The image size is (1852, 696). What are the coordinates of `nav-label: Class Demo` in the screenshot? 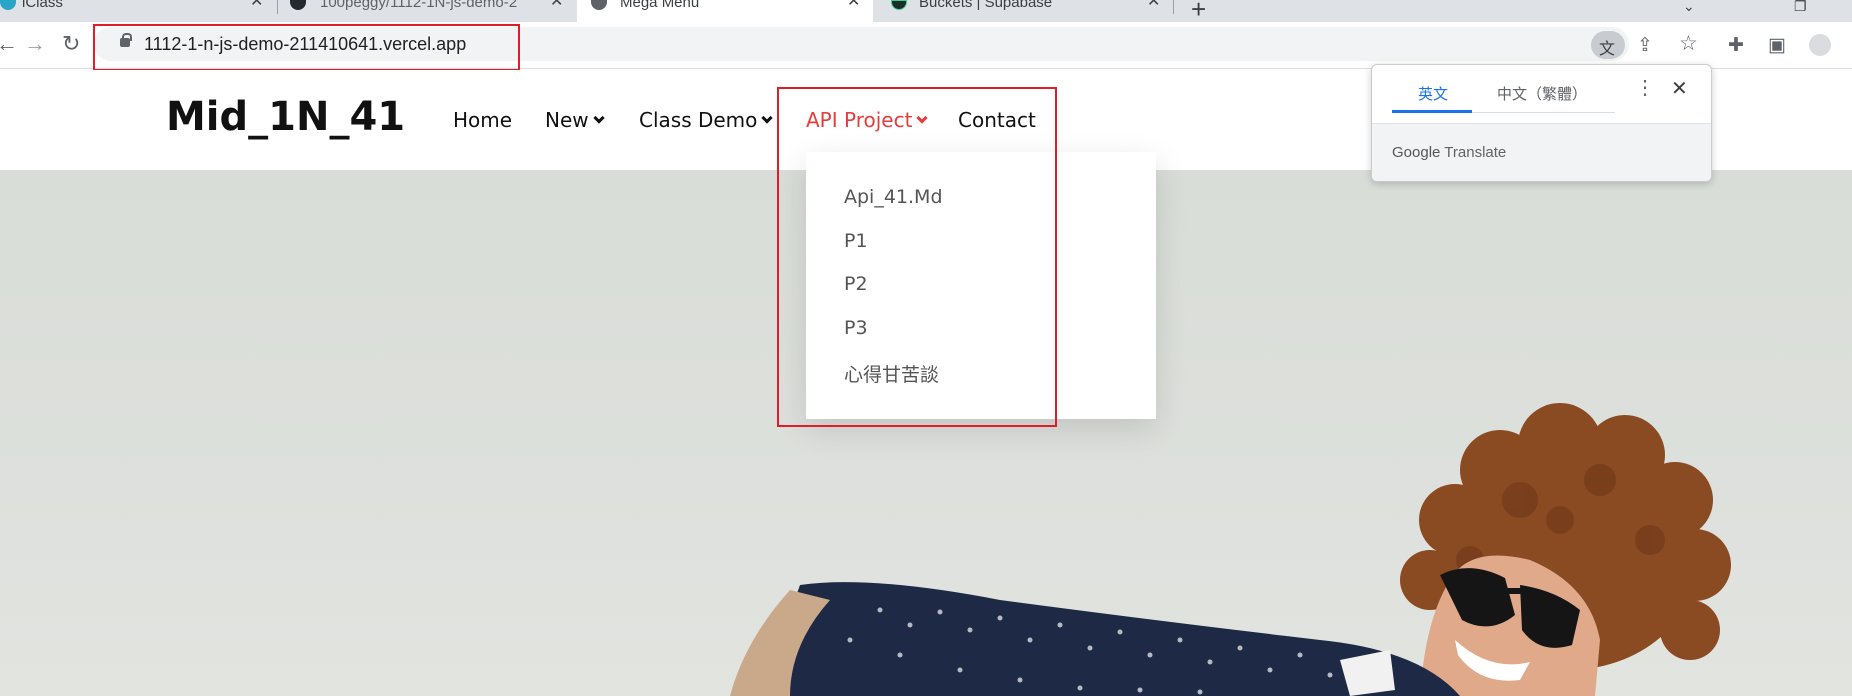 It's located at (698, 120).